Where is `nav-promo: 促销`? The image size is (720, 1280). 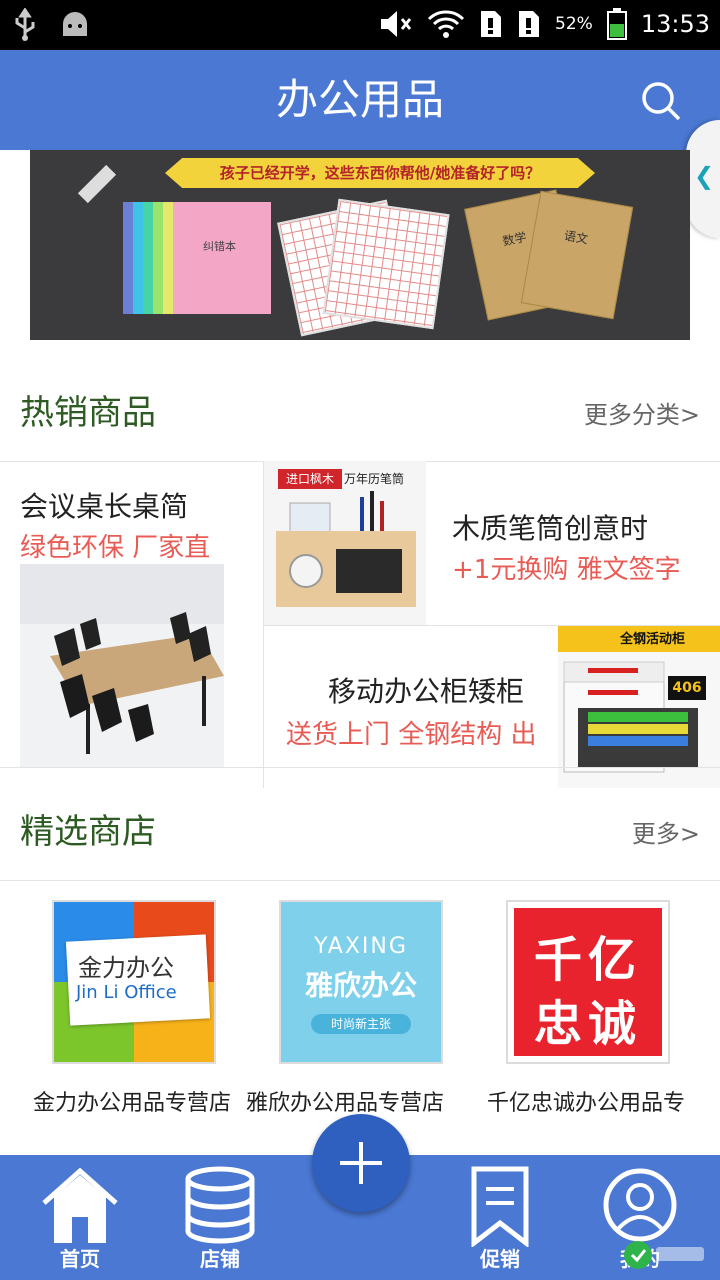
nav-promo: 促销 is located at coordinates (500, 1217).